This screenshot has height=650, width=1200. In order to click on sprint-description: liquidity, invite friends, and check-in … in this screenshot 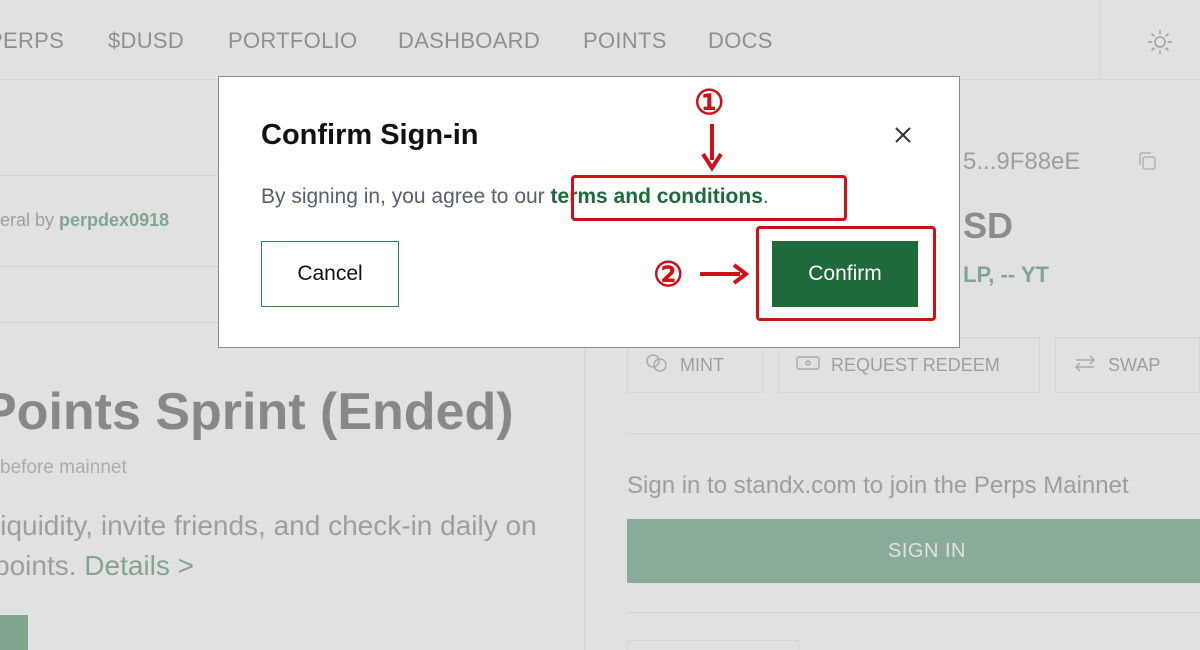, I will do `click(300, 546)`.